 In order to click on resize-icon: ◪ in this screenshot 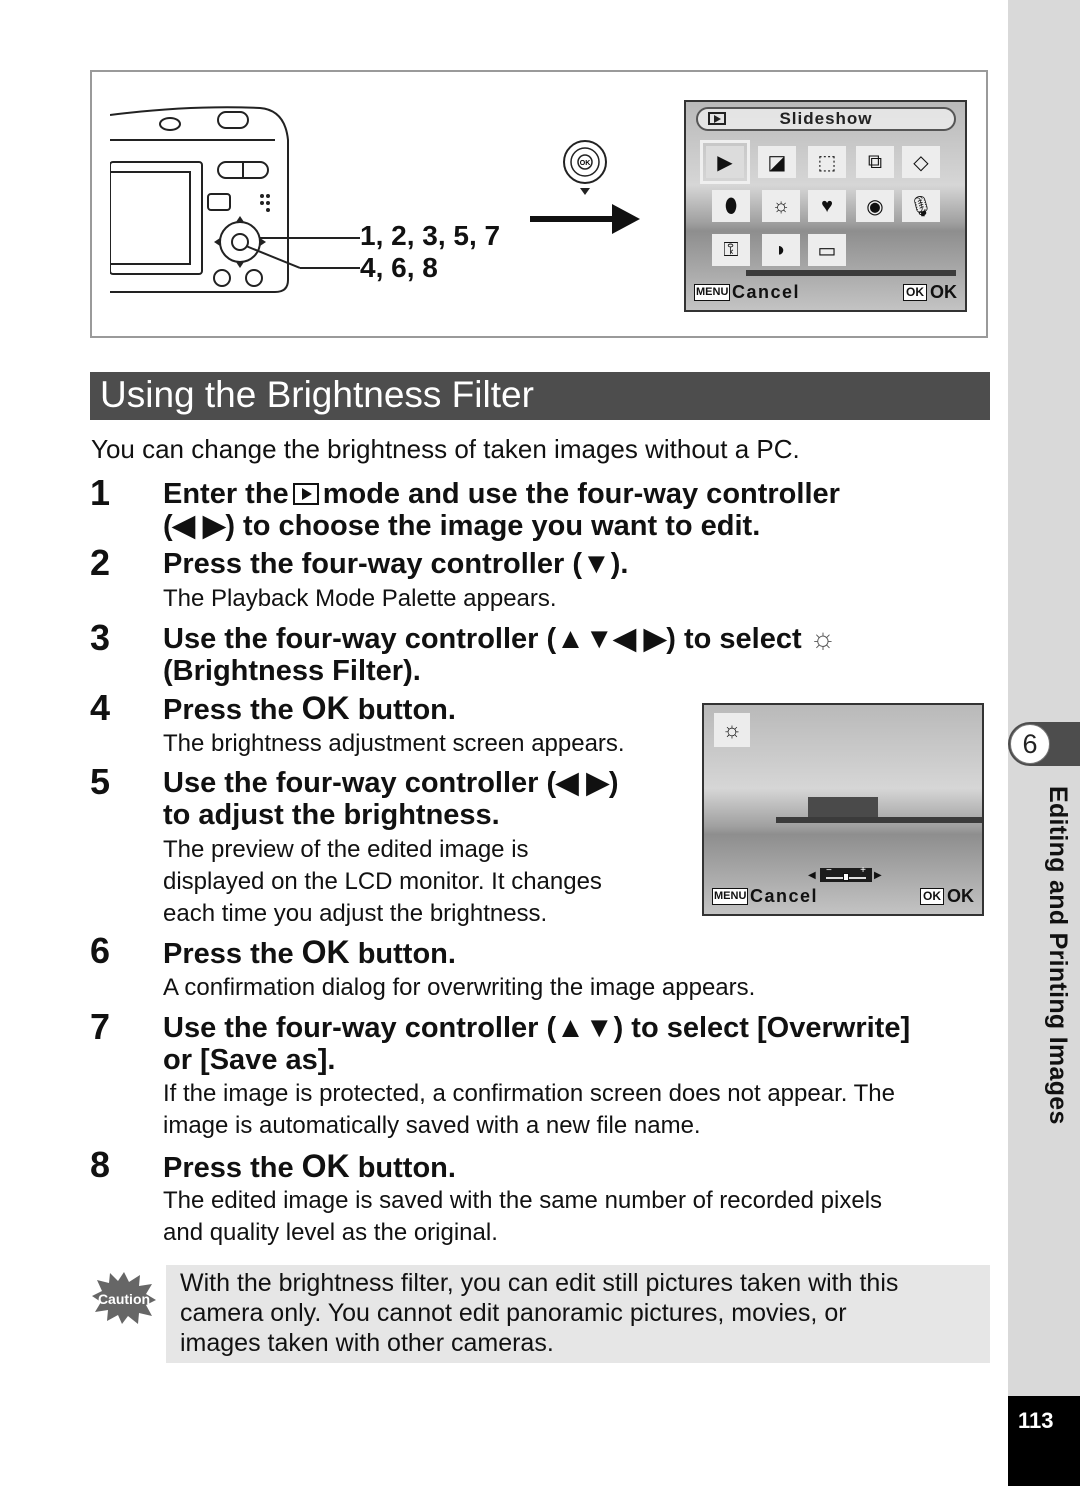, I will do `click(777, 162)`.